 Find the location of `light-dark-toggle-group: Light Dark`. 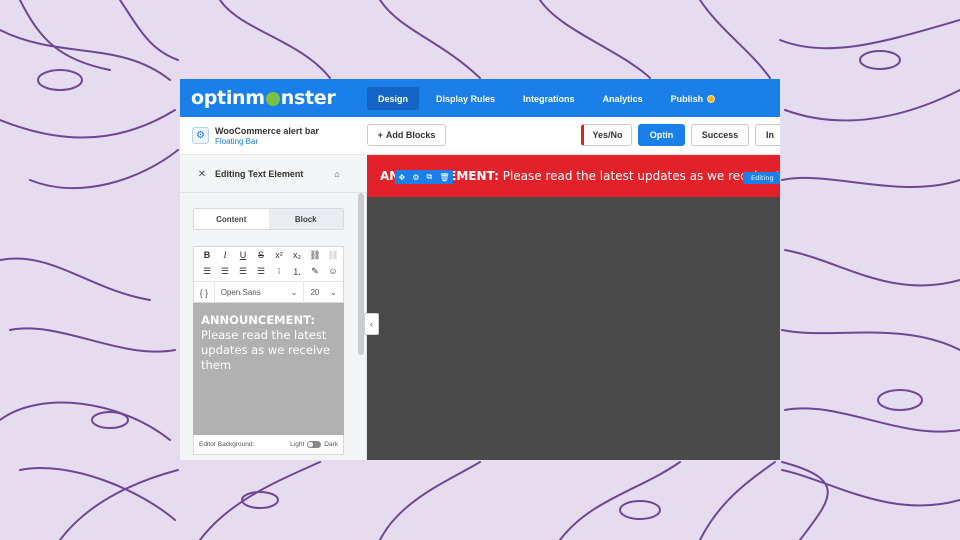

light-dark-toggle-group: Light Dark is located at coordinates (314, 444).